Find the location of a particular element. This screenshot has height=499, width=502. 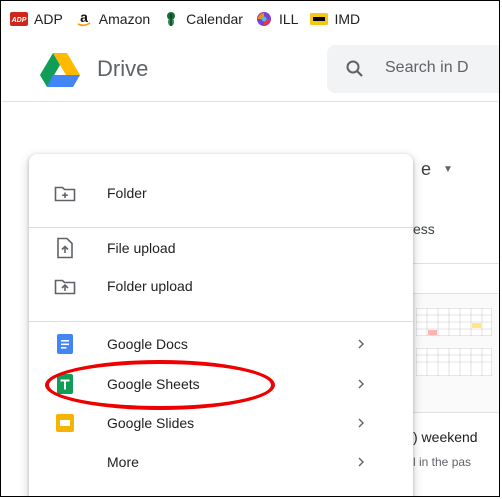

search-box: Search in D is located at coordinates (413, 69).